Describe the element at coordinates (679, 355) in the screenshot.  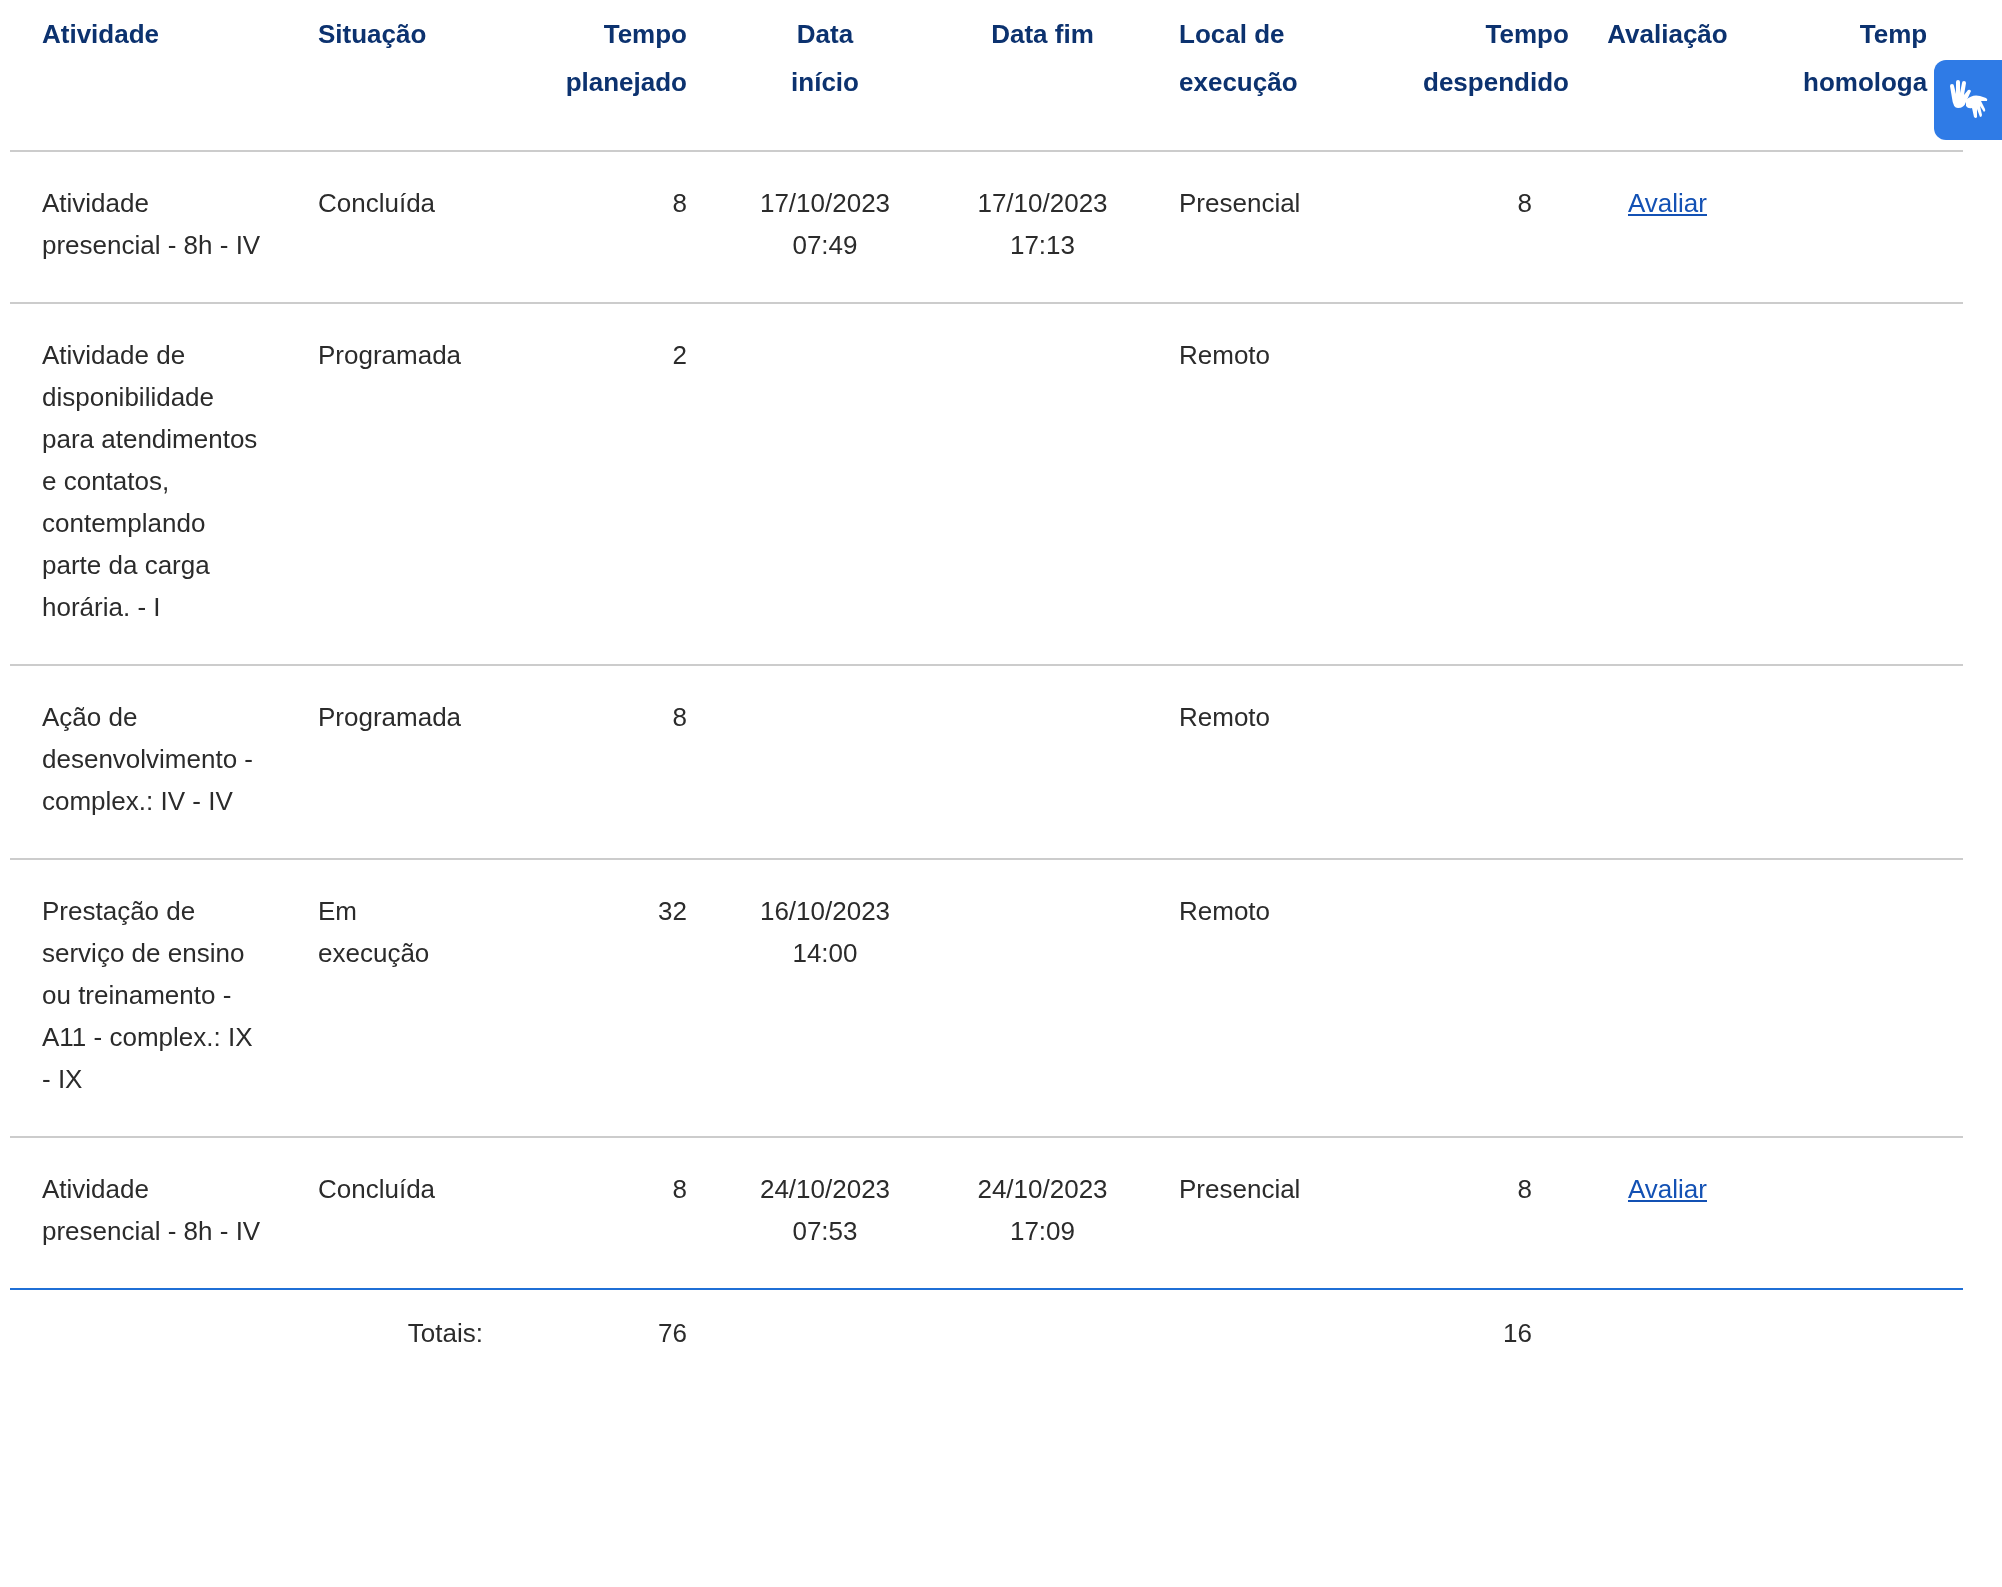
I see `table-cell: 2` at that location.